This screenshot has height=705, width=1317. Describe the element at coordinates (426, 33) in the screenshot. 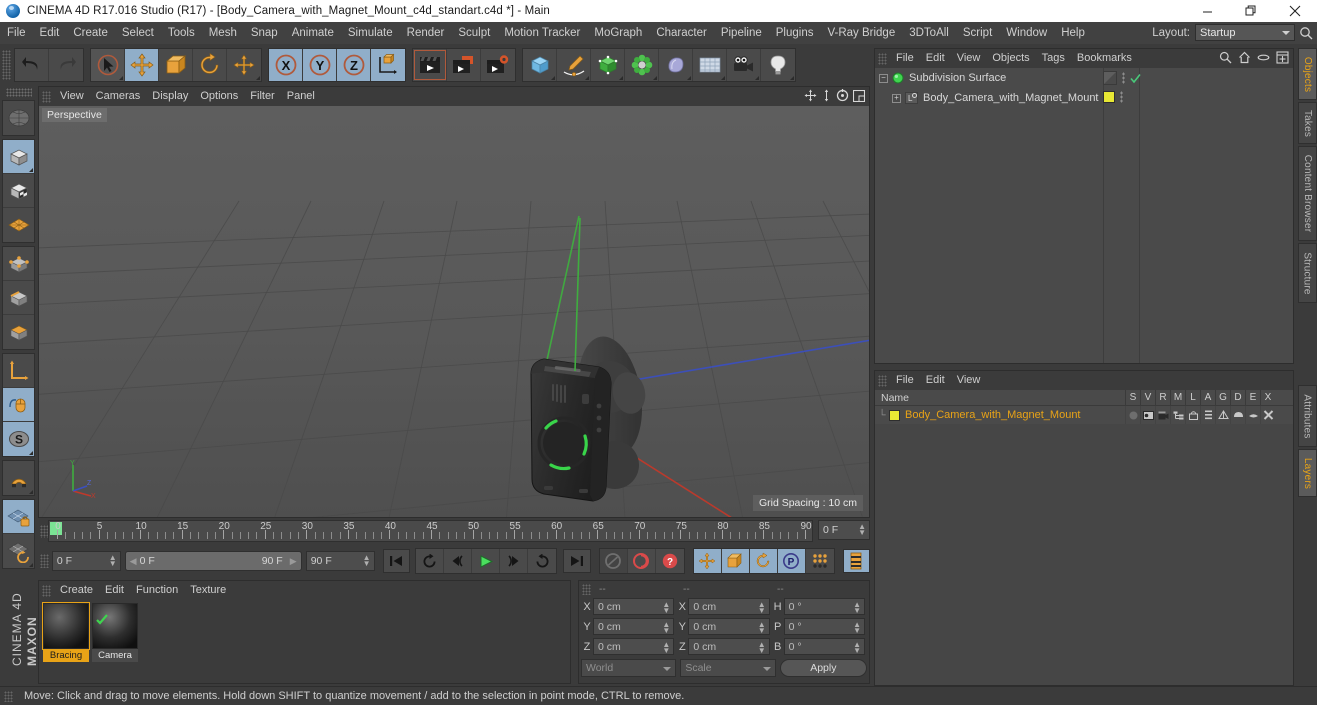

I see `menu-render: Render` at that location.